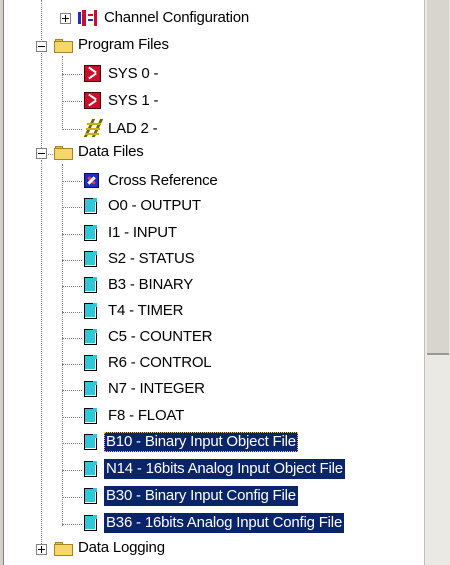 The height and width of the screenshot is (565, 450). I want to click on vertical-scrollbar, so click(437, 282).